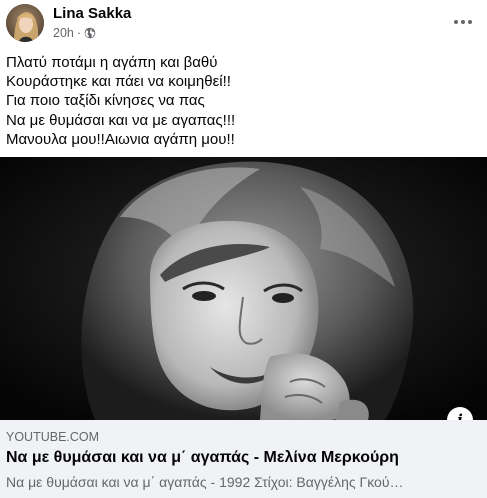 This screenshot has height=498, width=487. I want to click on more-horizontal-icon, so click(456, 22).